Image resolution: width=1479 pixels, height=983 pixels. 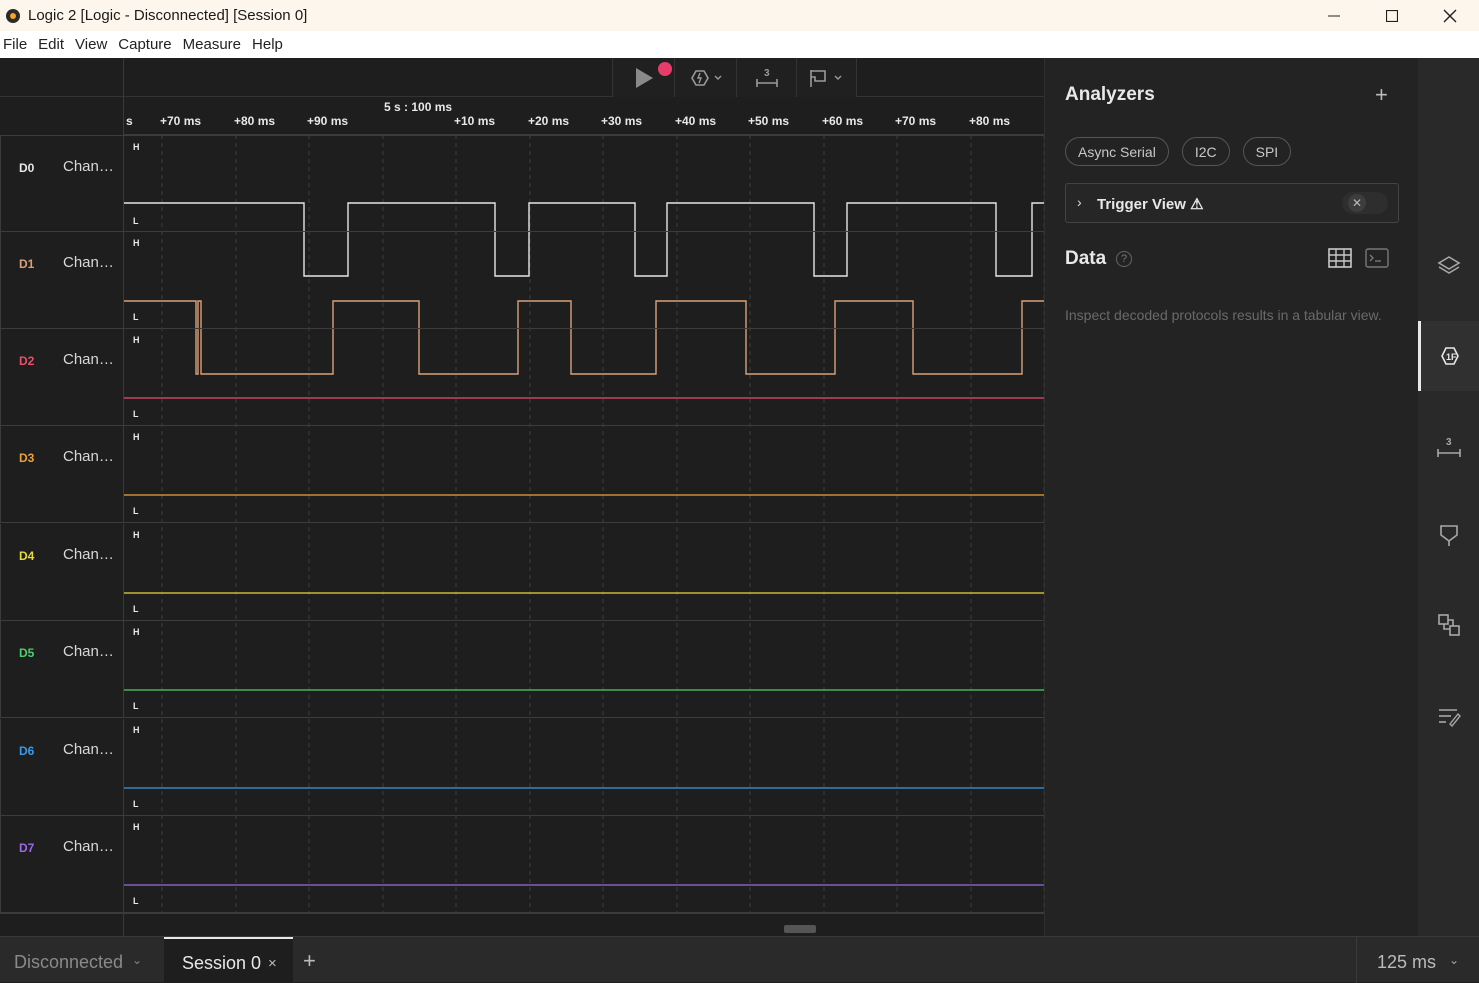 I want to click on rail-markers-button, so click(x=1448, y=535).